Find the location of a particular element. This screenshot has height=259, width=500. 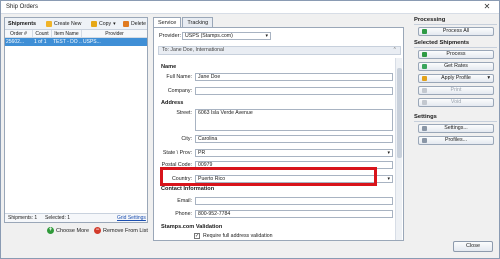

state-select: PR ▾ is located at coordinates (294, 153).